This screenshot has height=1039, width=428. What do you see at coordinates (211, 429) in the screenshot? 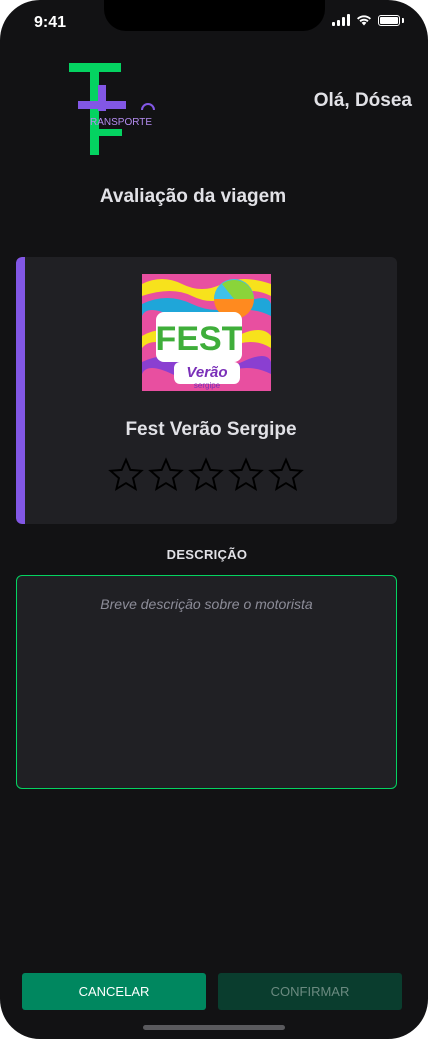
I see `event-name: Fest Verão Sergipe` at bounding box center [211, 429].